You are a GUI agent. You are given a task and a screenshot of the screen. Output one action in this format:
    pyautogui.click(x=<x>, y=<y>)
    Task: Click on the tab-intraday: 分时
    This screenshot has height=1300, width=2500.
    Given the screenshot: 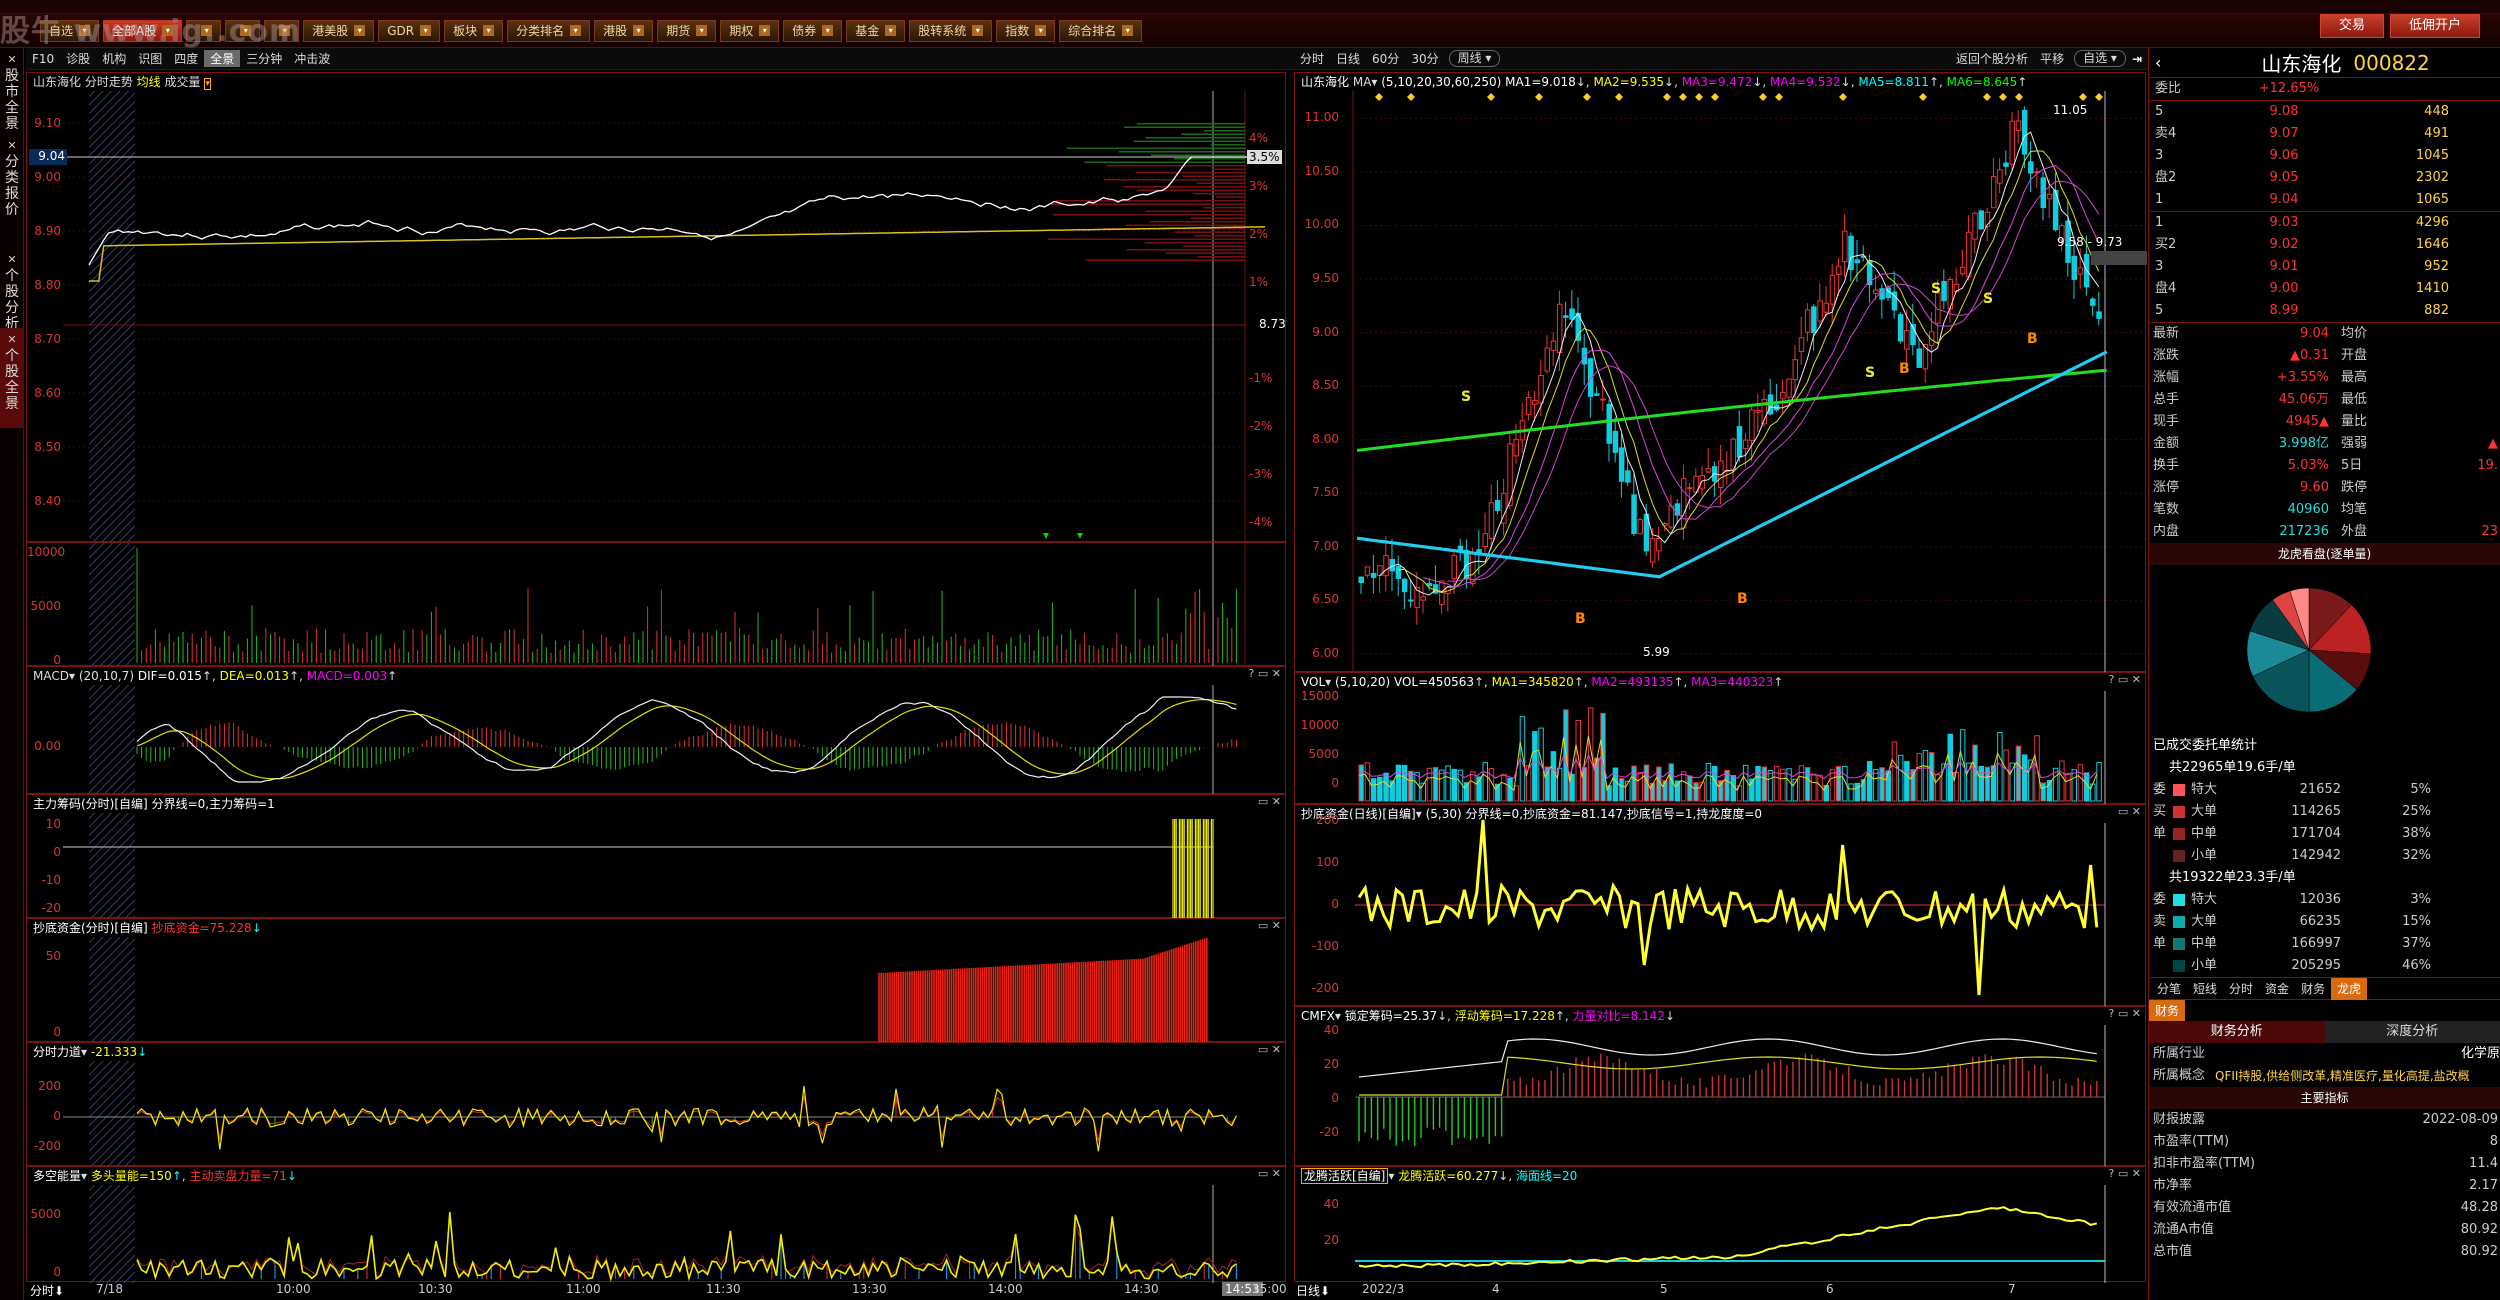 What is the action you would take?
    pyautogui.click(x=1312, y=58)
    